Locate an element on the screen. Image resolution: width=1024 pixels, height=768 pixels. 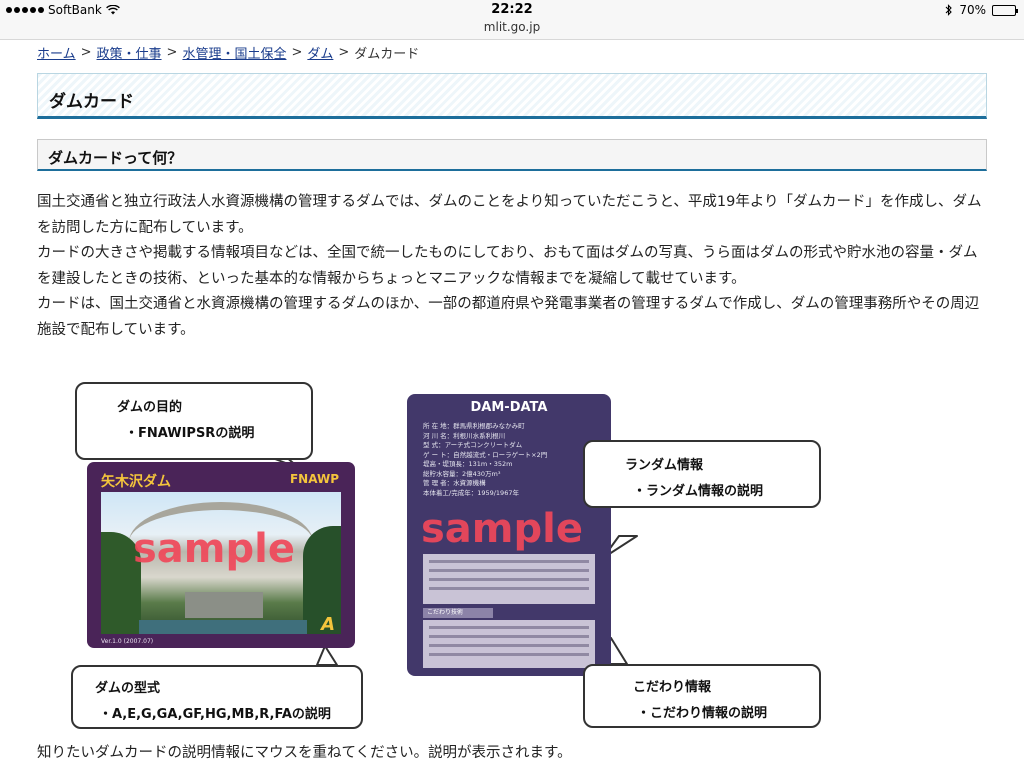
river-water is located at coordinates (223, 627).